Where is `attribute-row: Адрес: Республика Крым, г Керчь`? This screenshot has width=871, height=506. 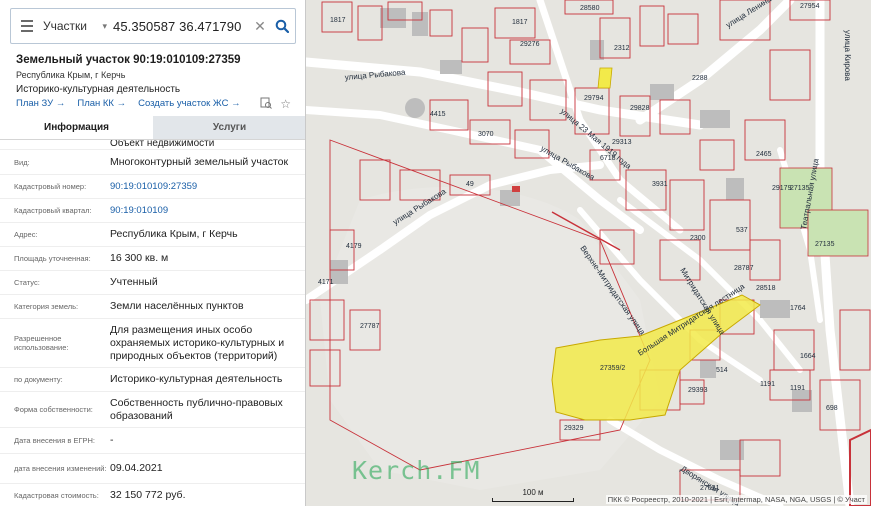 attribute-row: Адрес: Республика Крым, г Керчь is located at coordinates (152, 235).